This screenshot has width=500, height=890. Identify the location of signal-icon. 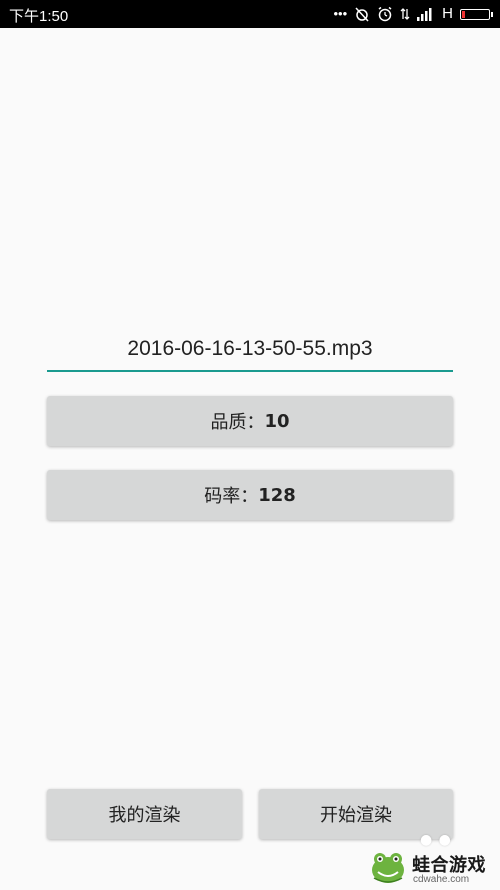
(426, 14).